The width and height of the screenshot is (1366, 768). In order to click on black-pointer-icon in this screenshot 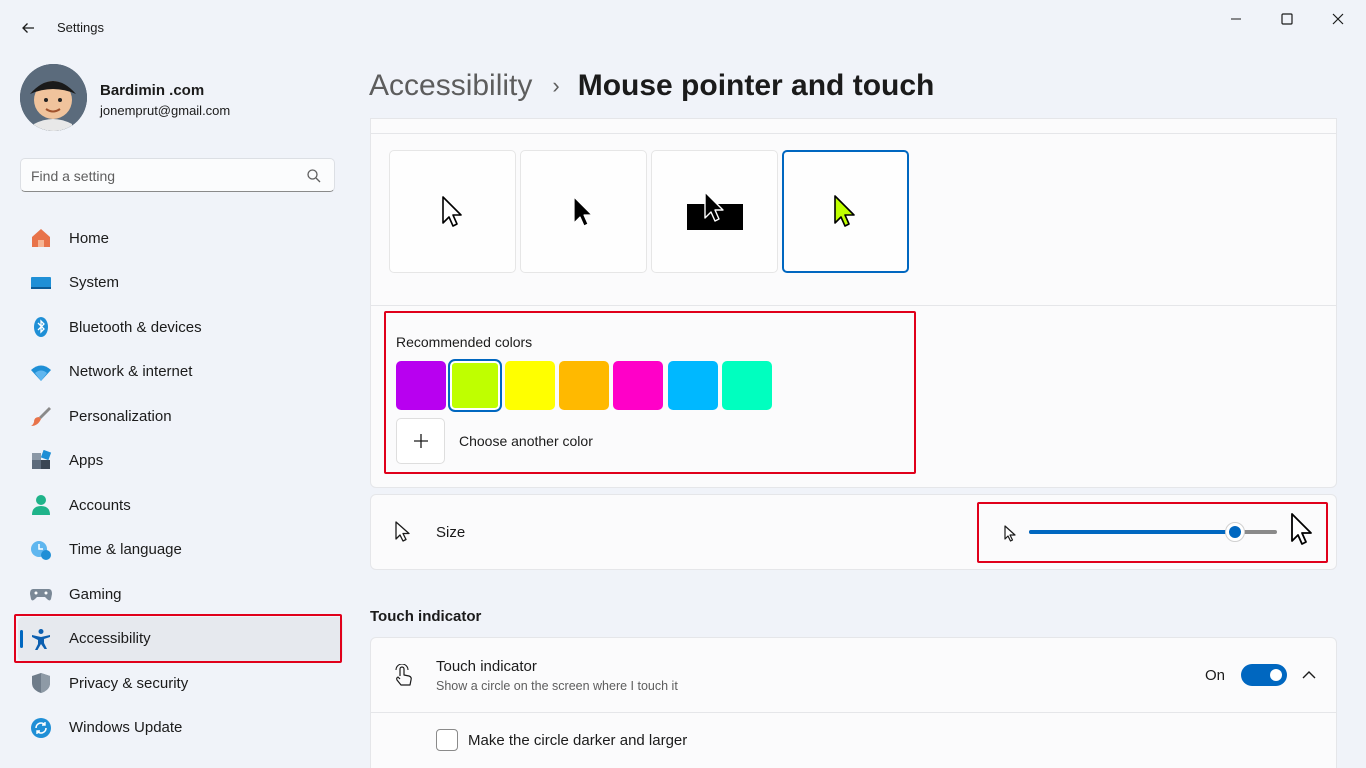, I will do `click(582, 211)`.